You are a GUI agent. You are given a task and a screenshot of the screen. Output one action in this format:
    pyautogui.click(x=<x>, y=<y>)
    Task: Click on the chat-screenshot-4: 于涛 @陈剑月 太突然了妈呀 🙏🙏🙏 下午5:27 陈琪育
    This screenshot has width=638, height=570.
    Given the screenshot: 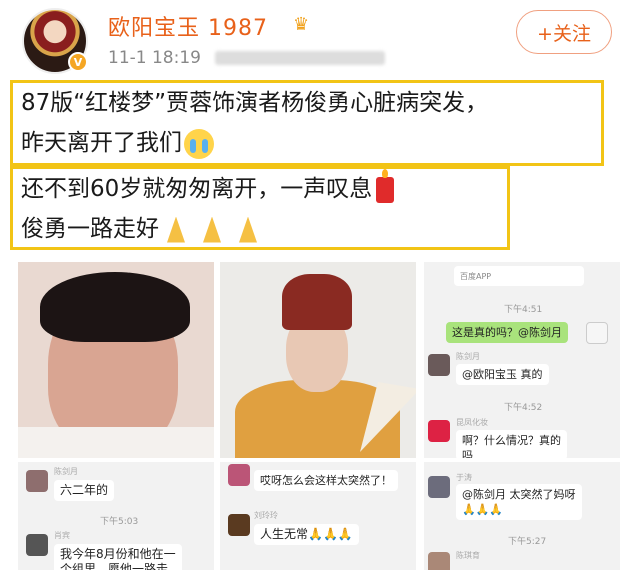 What is the action you would take?
    pyautogui.click(x=522, y=516)
    